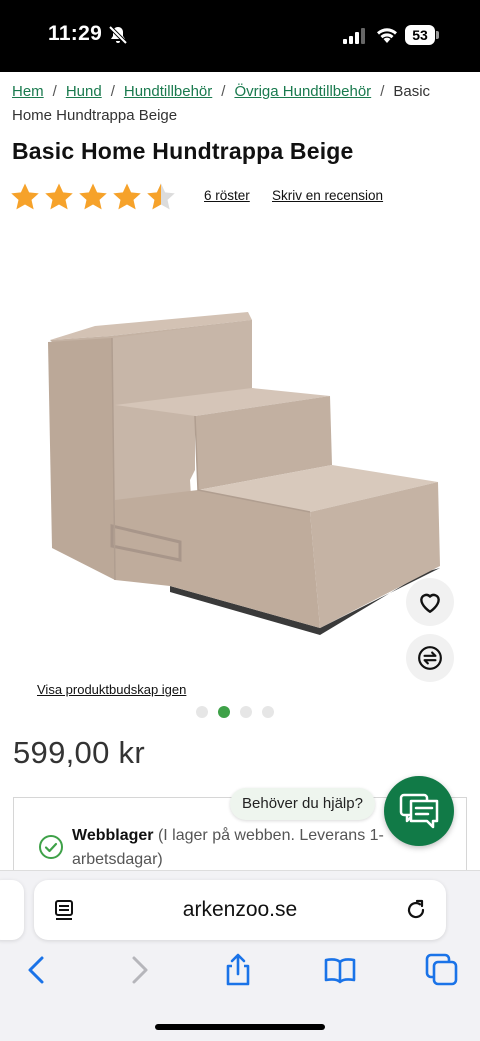 This screenshot has height=1041, width=480. Describe the element at coordinates (140, 970) in the screenshot. I see `forward-icon` at that location.